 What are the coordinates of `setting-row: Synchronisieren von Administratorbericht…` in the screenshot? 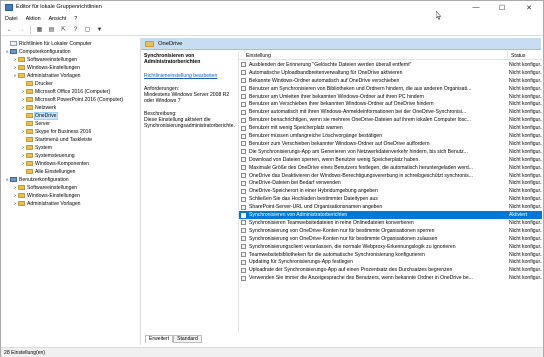 It's located at (390, 215).